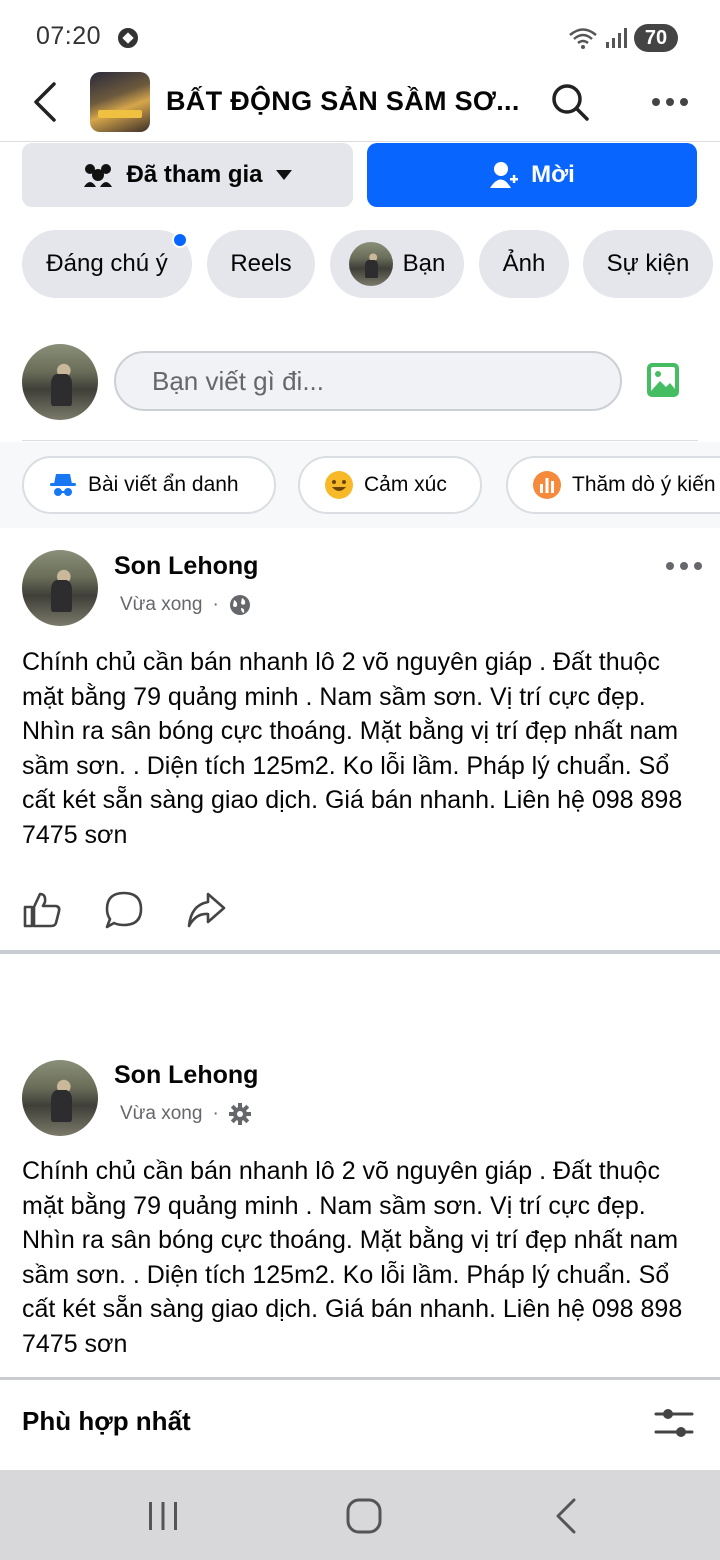  What do you see at coordinates (364, 1516) in the screenshot?
I see `home-icon` at bounding box center [364, 1516].